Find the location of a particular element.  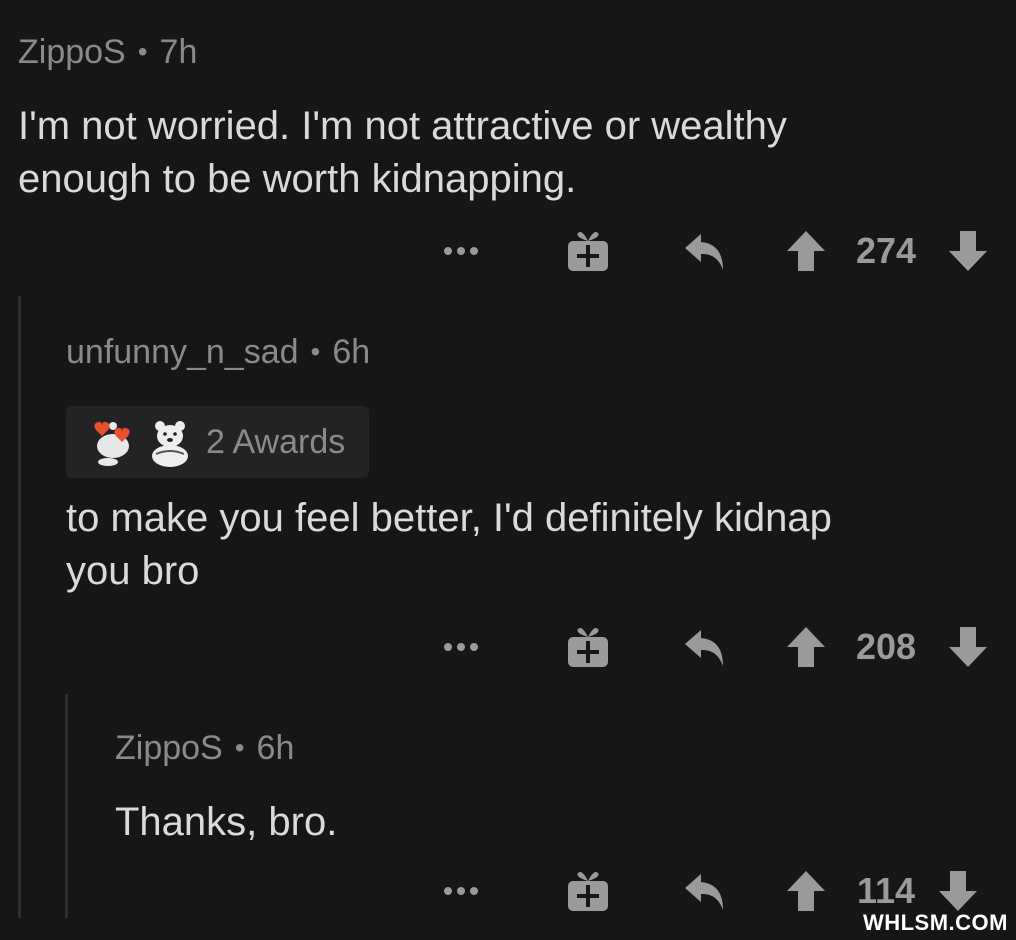

thread-line-level1 is located at coordinates (19, 607).